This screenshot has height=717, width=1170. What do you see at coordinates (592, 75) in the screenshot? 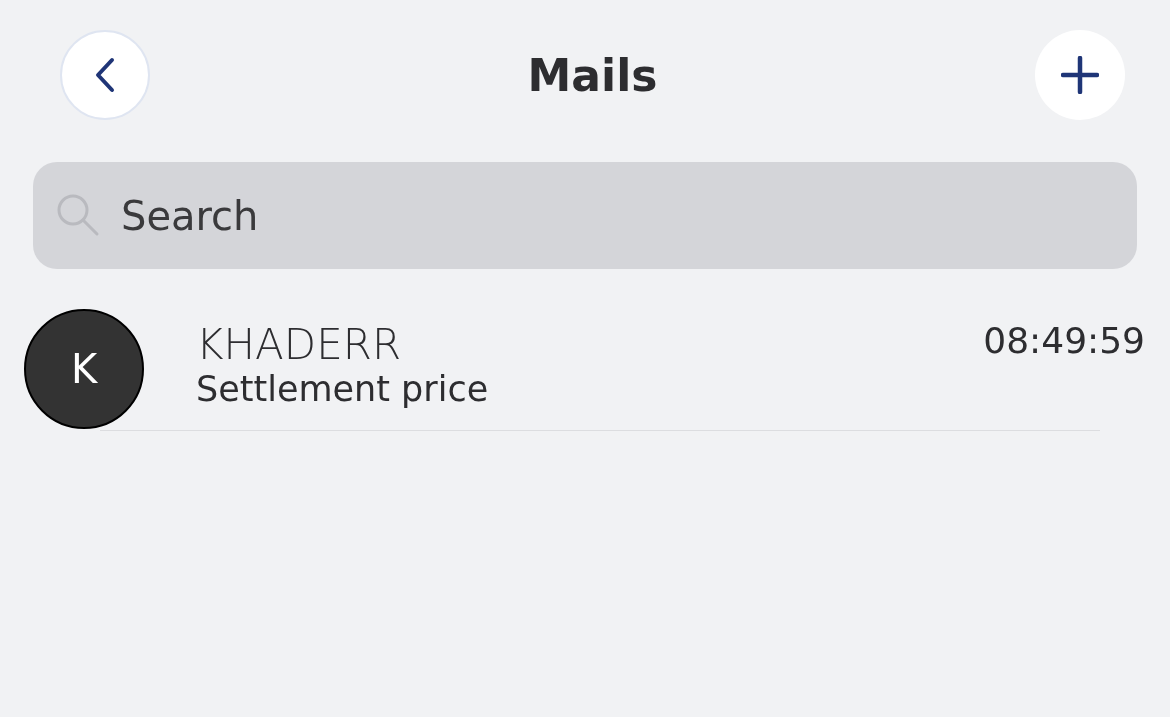
I see `page-title: Mails` at bounding box center [592, 75].